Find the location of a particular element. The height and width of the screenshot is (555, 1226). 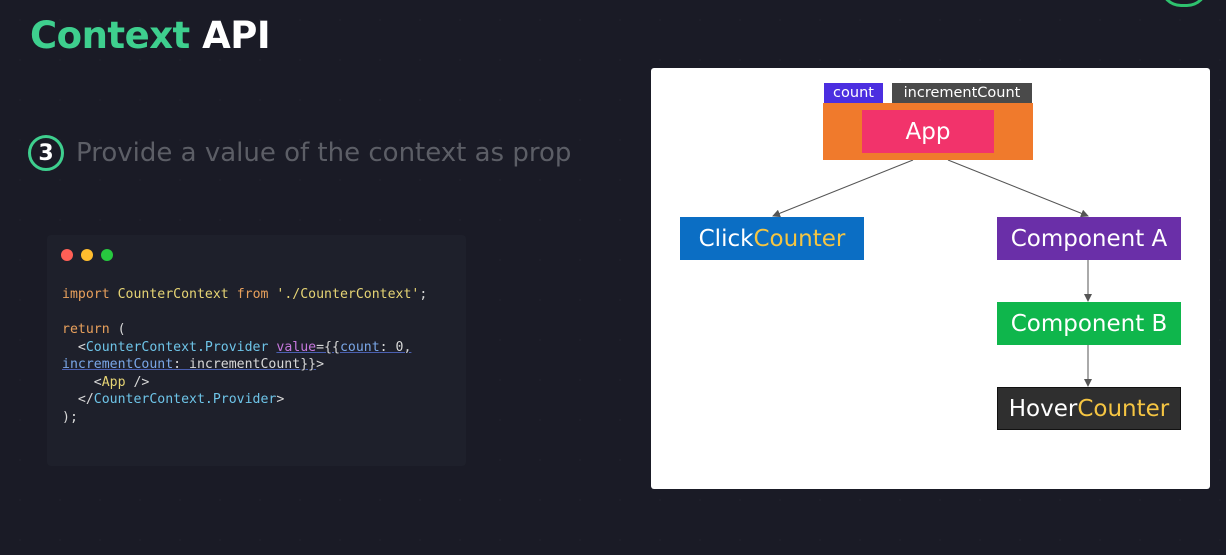

title-rest: API is located at coordinates (236, 35).